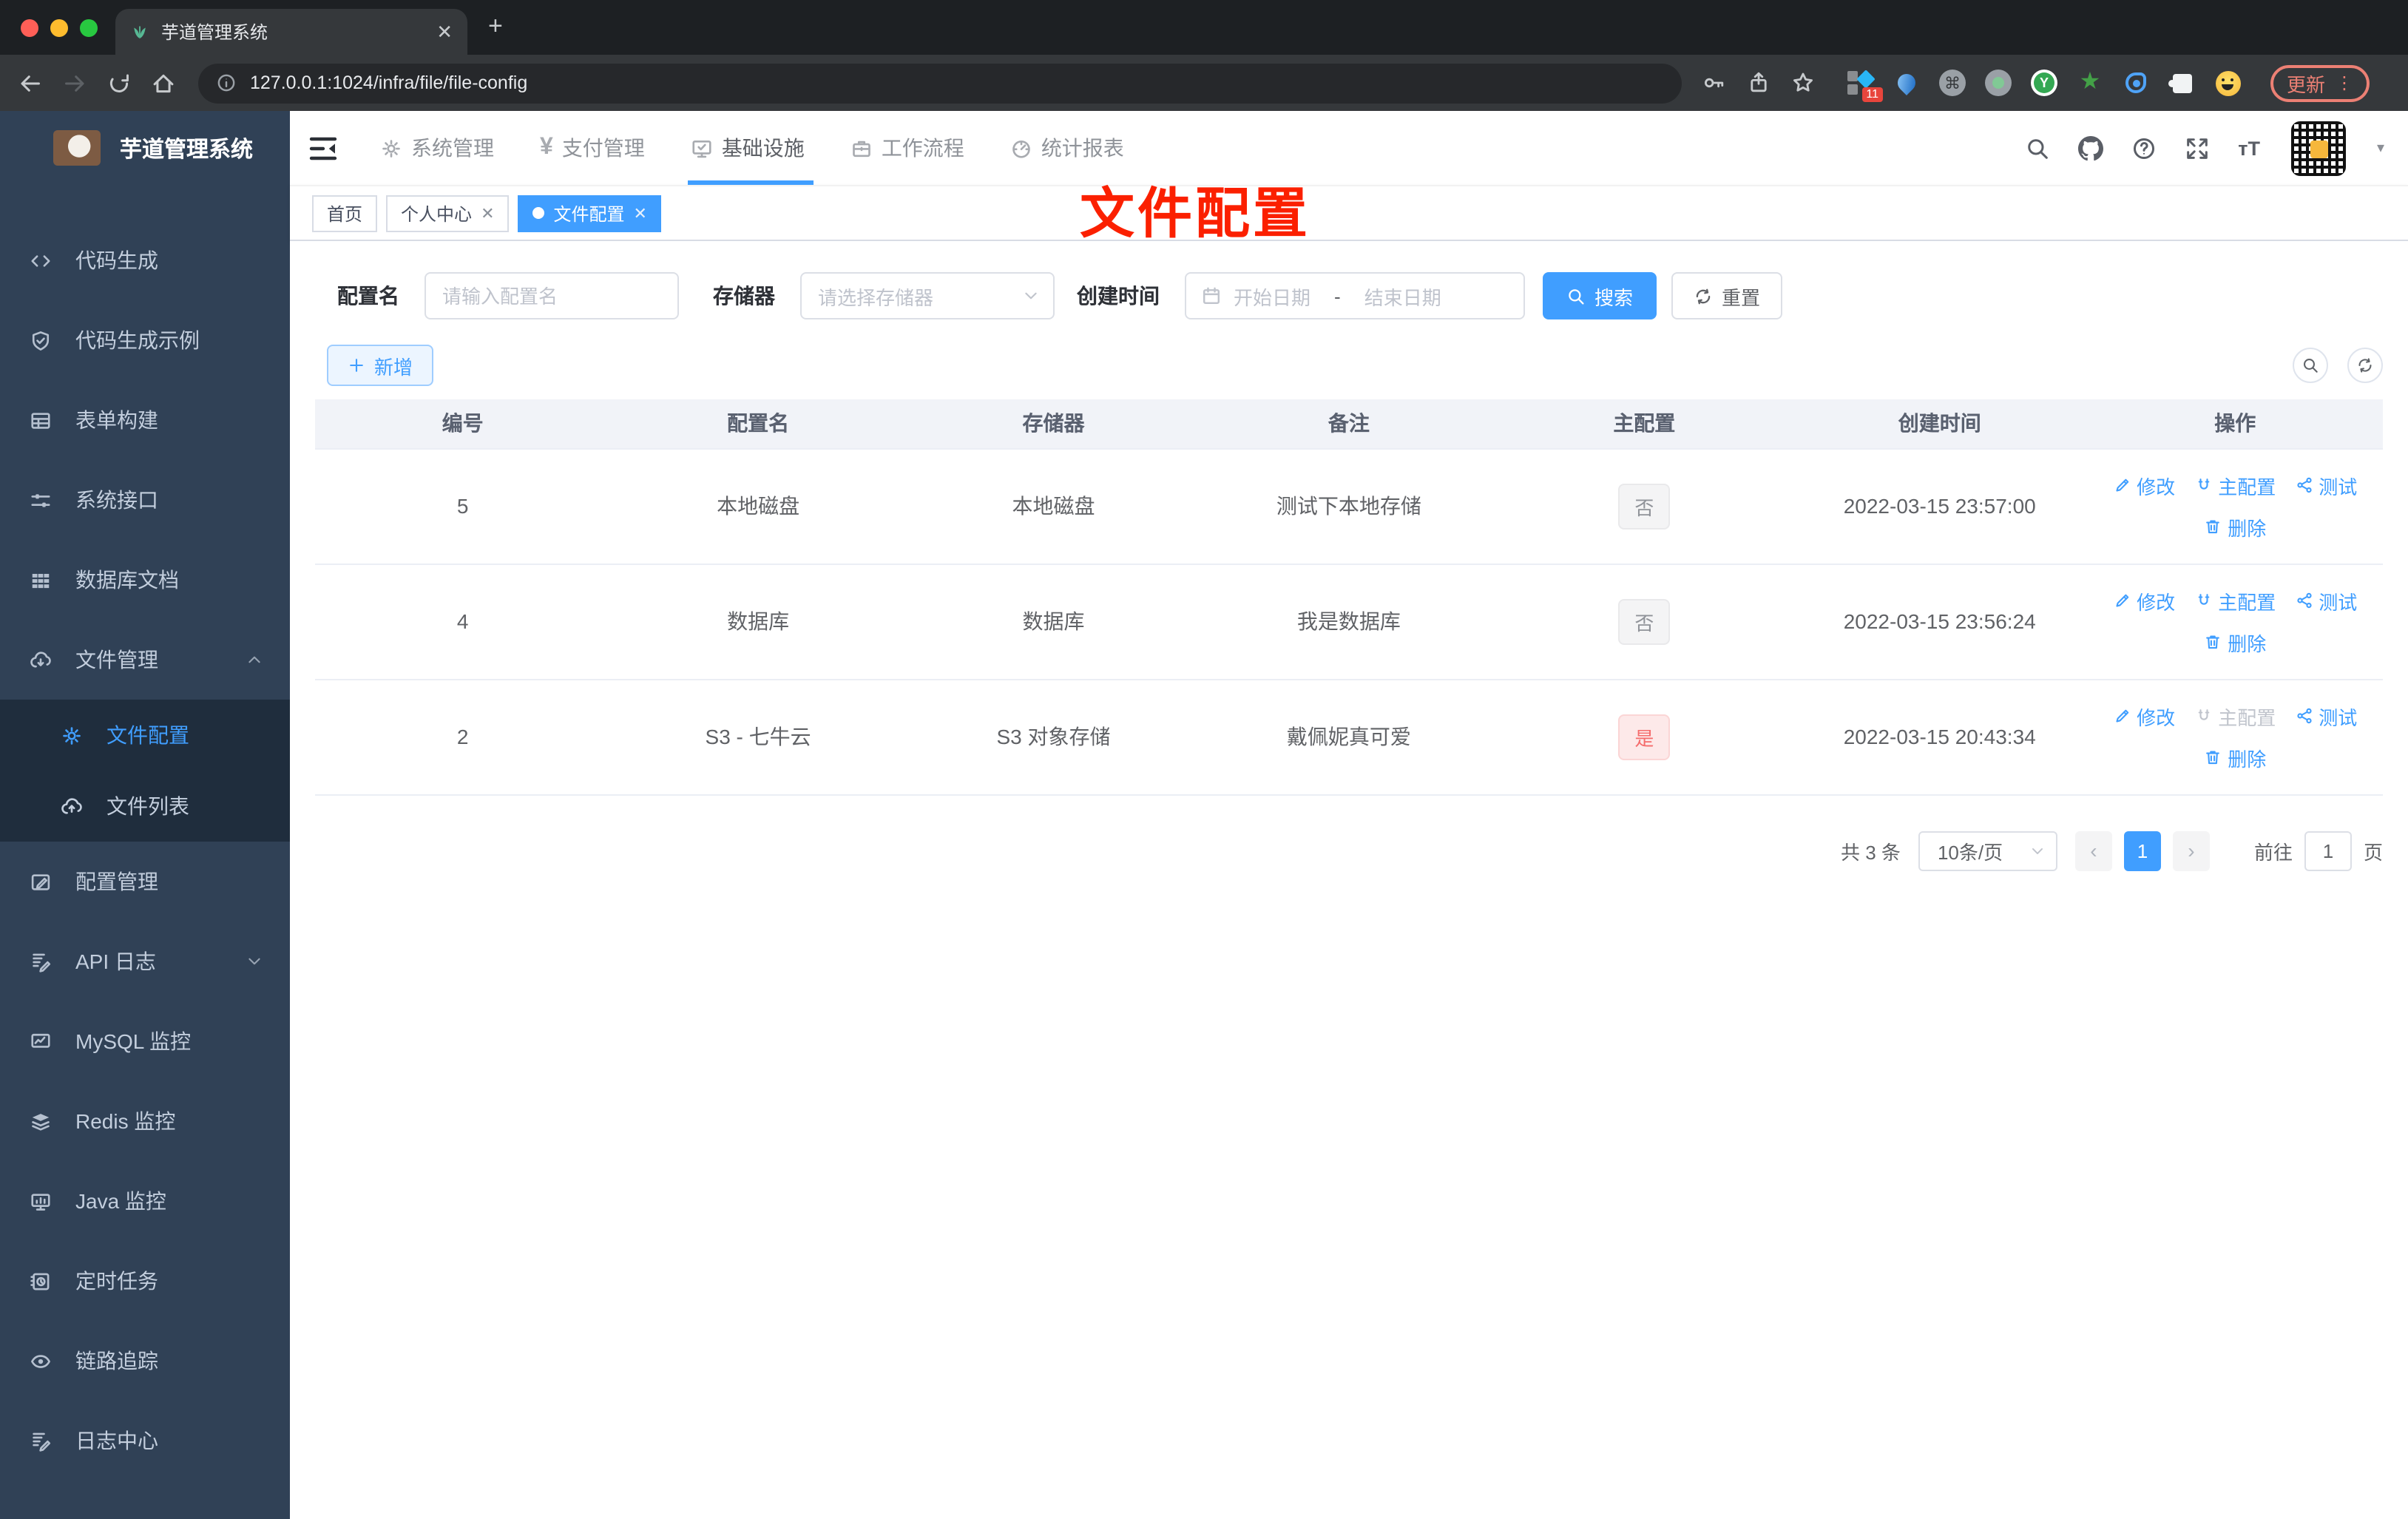 The width and height of the screenshot is (2408, 1519). What do you see at coordinates (2344, 82) in the screenshot?
I see `browser-menu-icon: ⋮` at bounding box center [2344, 82].